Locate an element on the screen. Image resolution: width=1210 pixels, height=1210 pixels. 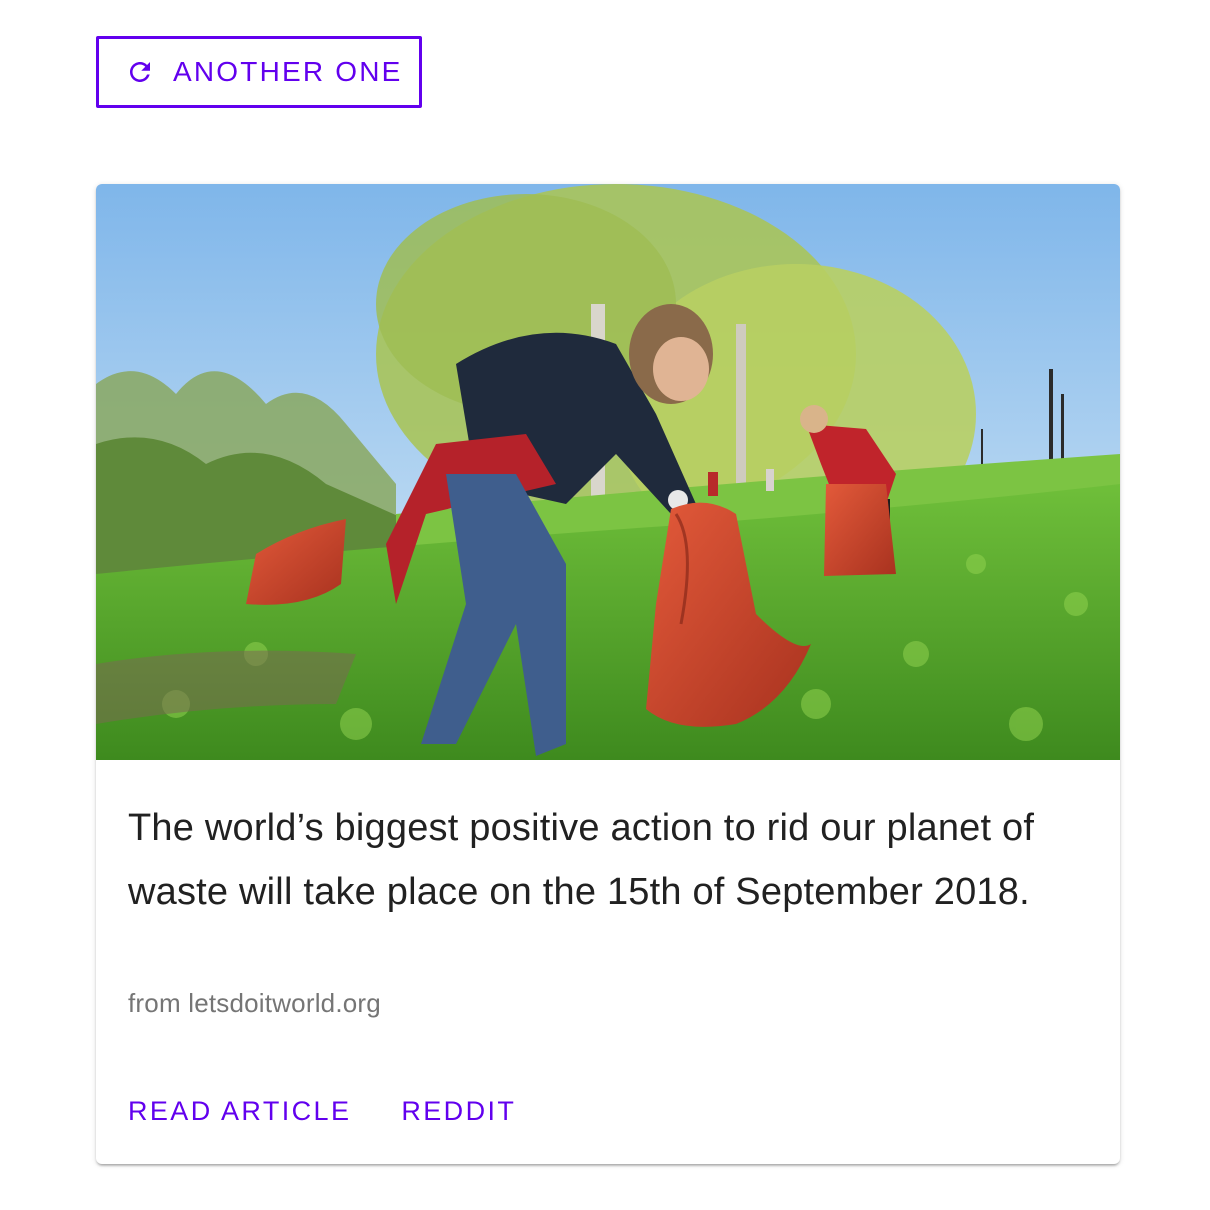
article-source: from letsdoitworld.org is located at coordinates (254, 1003).